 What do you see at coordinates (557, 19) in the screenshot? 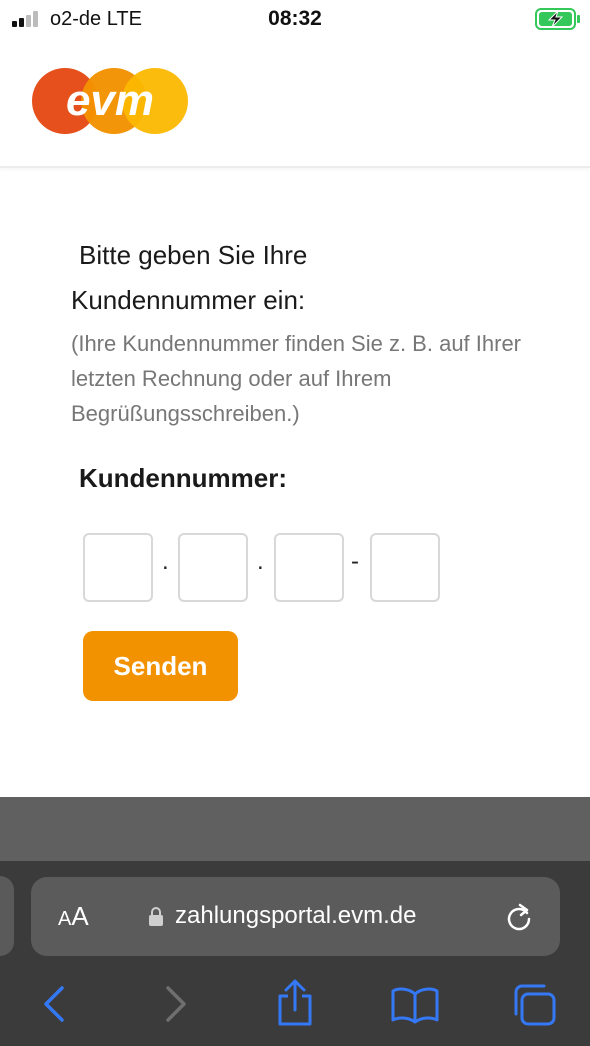
I see `battery-charging-icon` at bounding box center [557, 19].